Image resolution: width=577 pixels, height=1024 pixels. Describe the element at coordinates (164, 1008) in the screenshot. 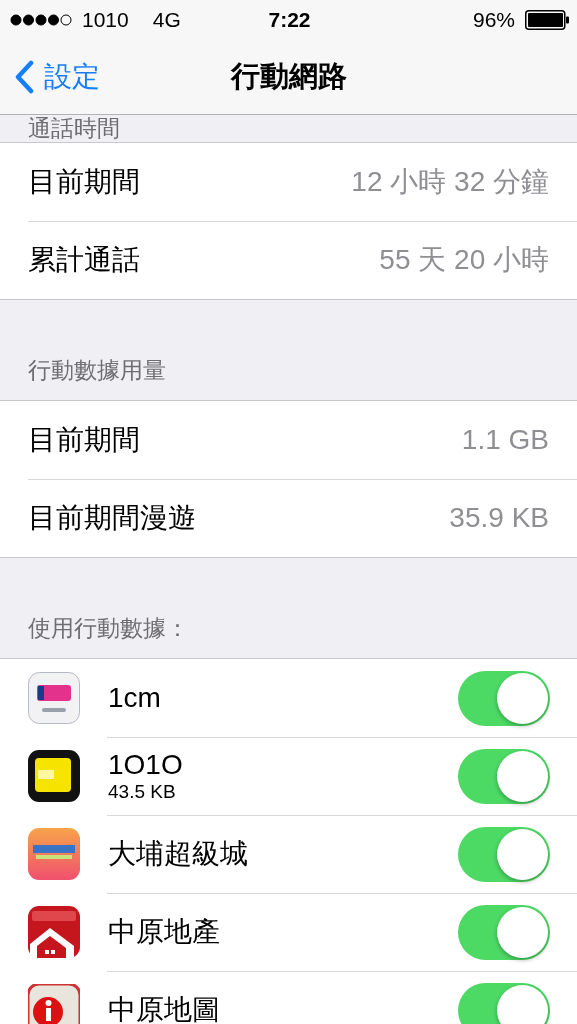

I see `app-name: 中原地圖` at that location.